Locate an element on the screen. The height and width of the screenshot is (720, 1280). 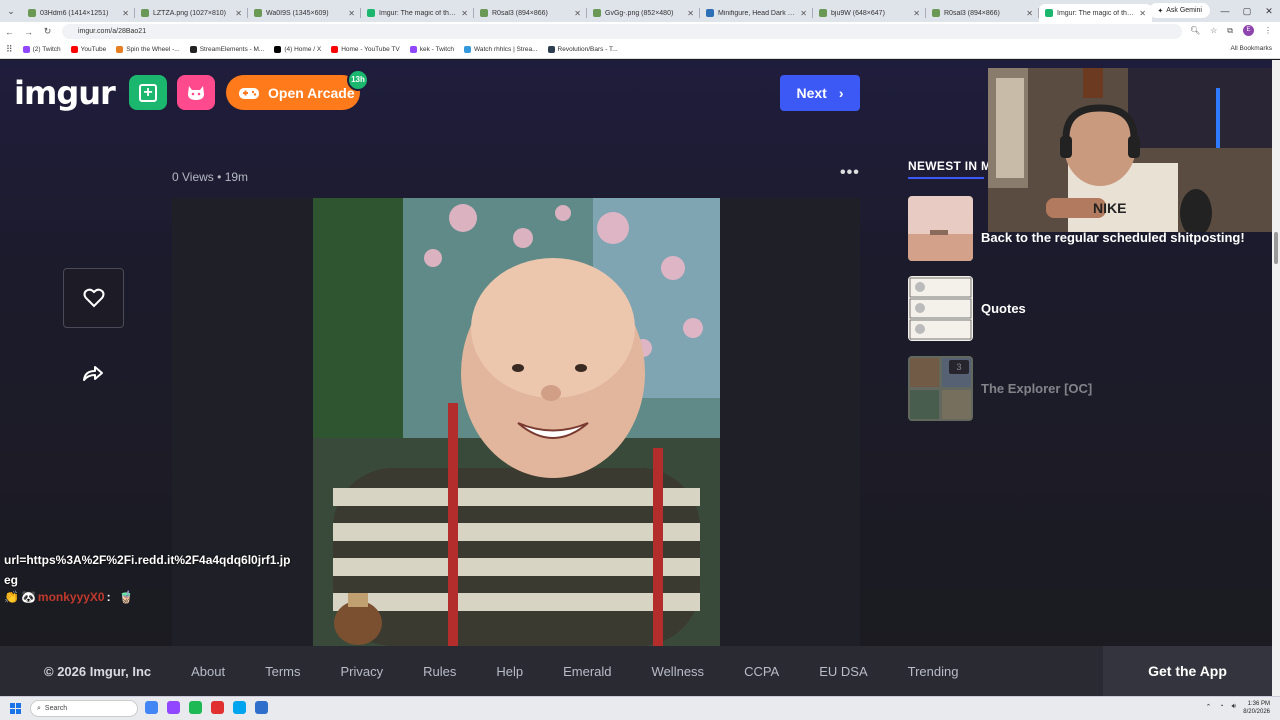
all-bookmarks-button: All Bookmarks is located at coordinates (1251, 48).